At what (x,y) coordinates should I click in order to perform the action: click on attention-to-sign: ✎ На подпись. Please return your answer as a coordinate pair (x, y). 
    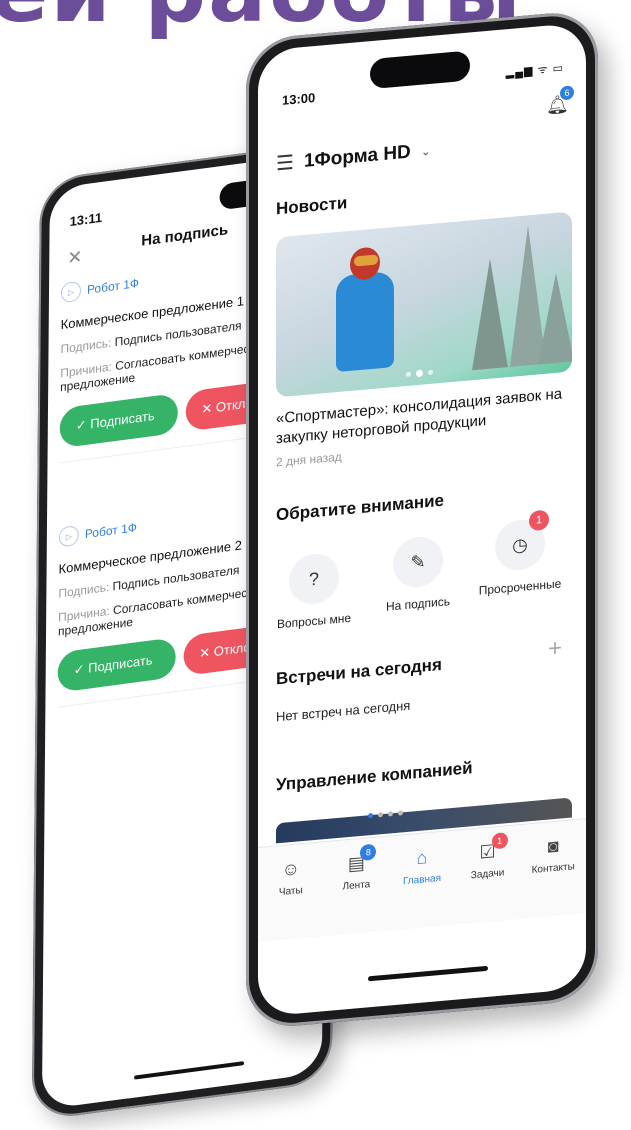
    Looking at the image, I should click on (418, 574).